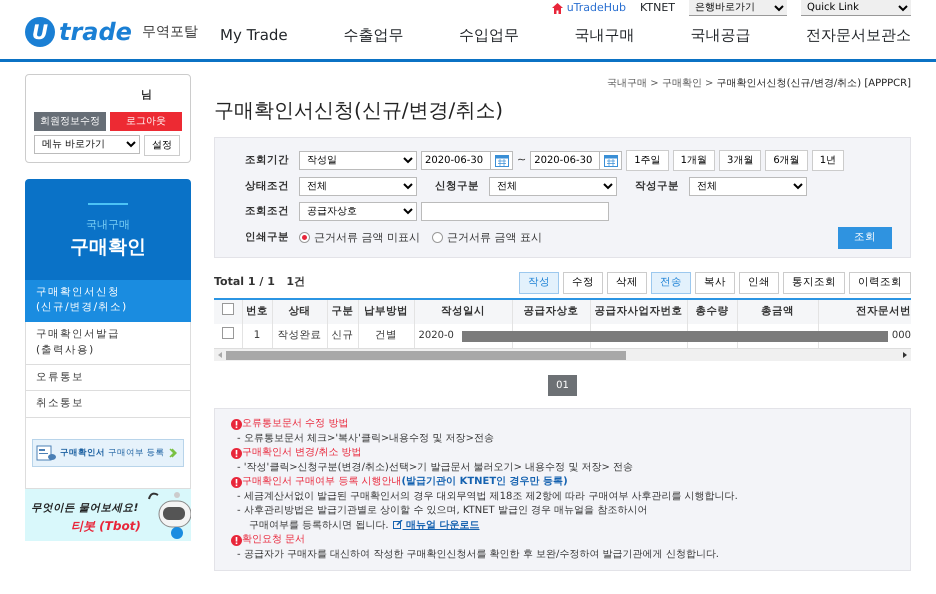  Describe the element at coordinates (299, 311) in the screenshot. I see `column-header: 상태` at that location.